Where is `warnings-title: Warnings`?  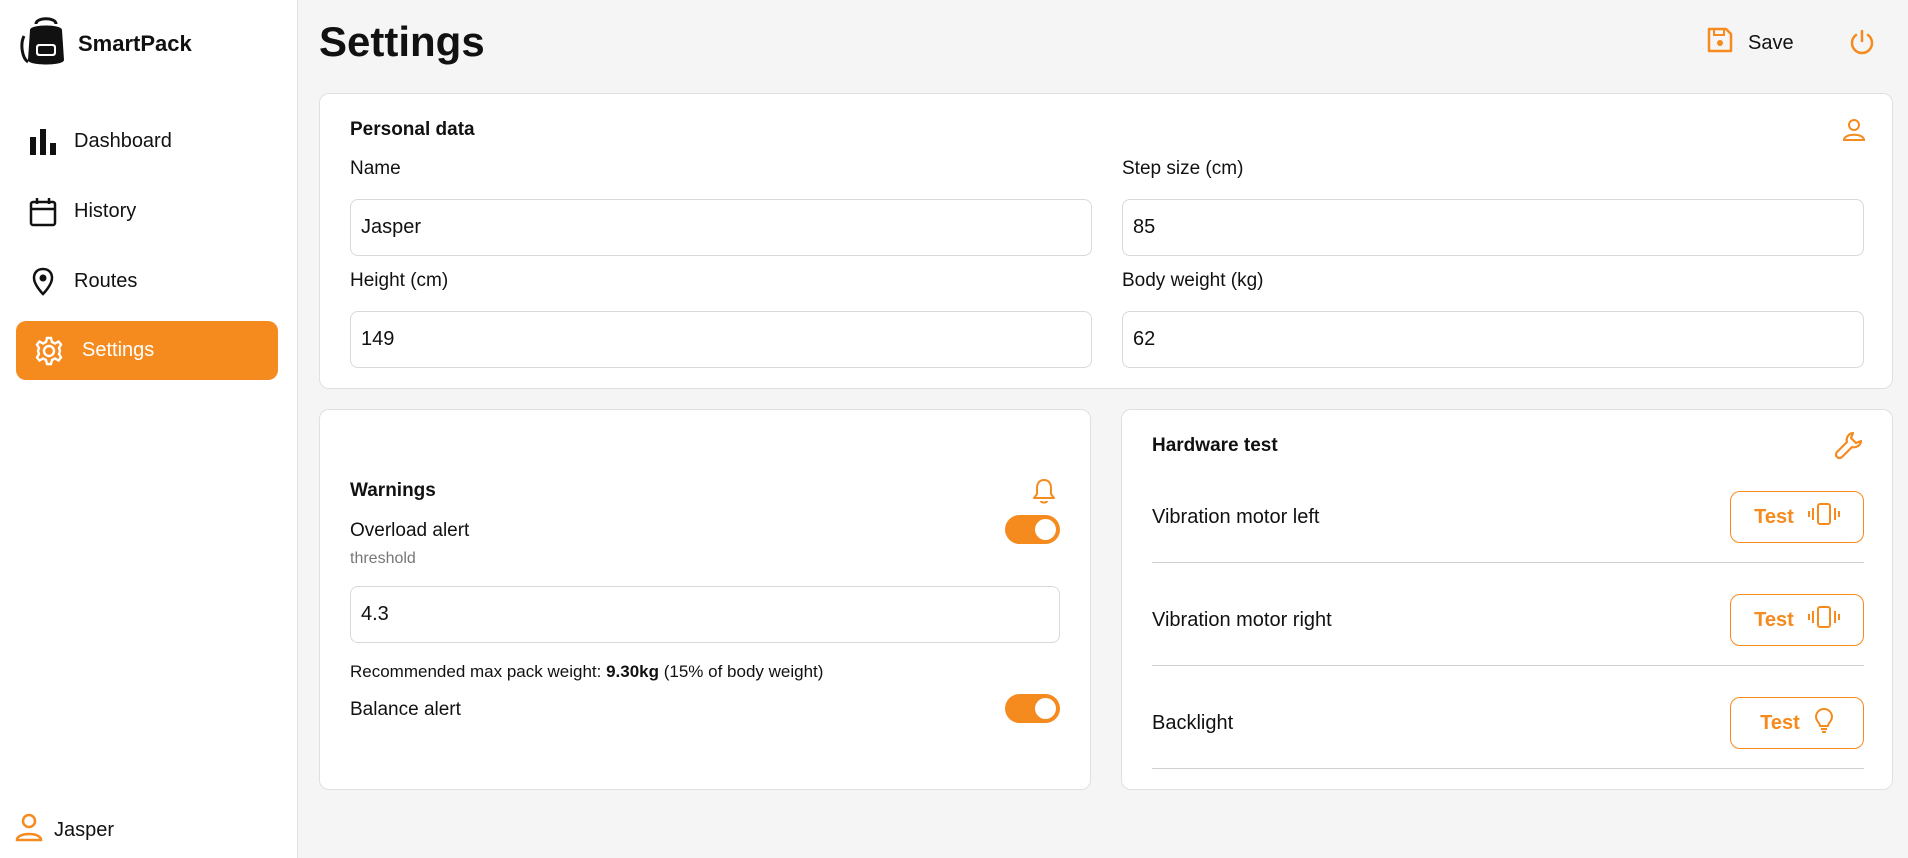
warnings-title: Warnings is located at coordinates (393, 490).